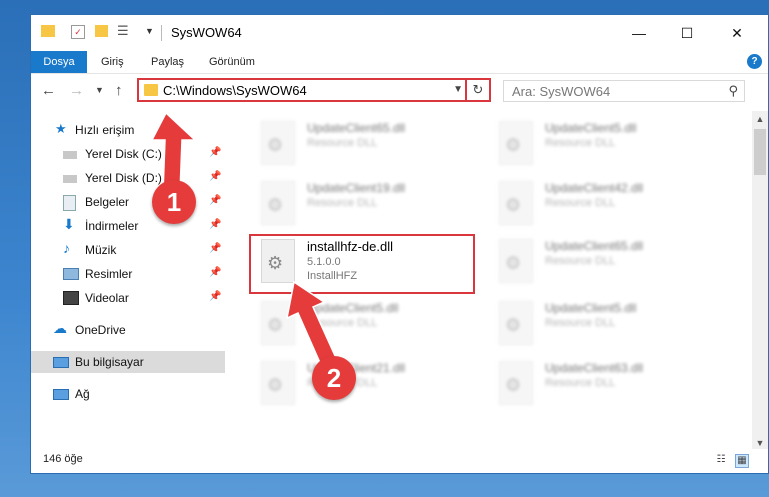 Image resolution: width=769 pixels, height=497 pixels. I want to click on step-2-badge: 2, so click(334, 378).